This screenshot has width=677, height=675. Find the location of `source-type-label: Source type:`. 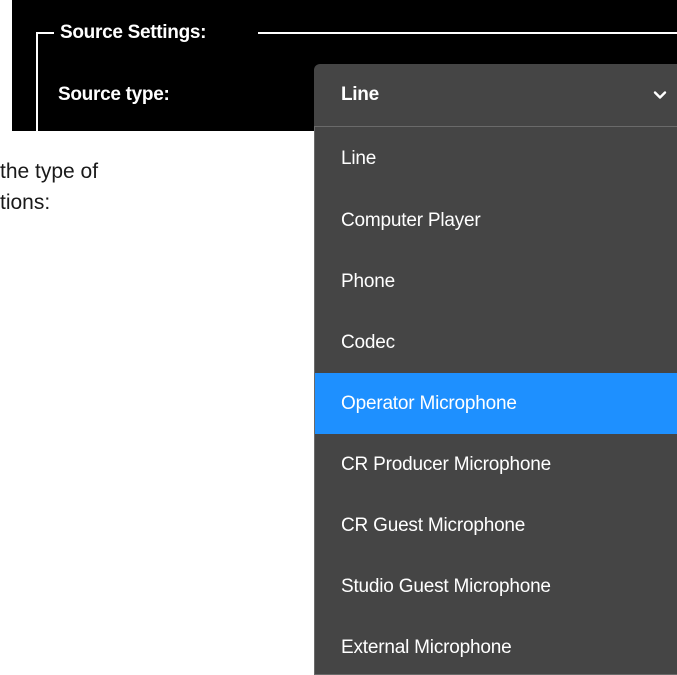

source-type-label: Source type: is located at coordinates (114, 94).